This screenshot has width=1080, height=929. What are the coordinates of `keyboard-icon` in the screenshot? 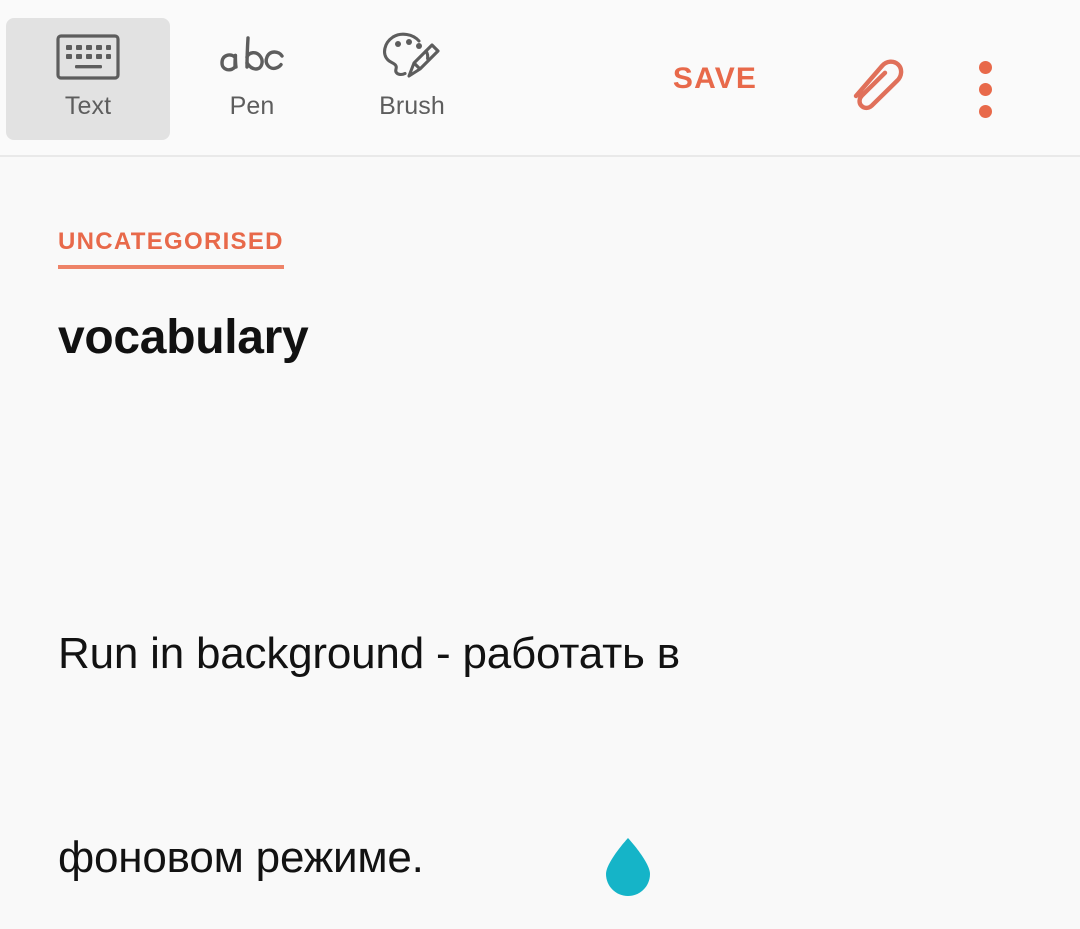 It's located at (88, 57).